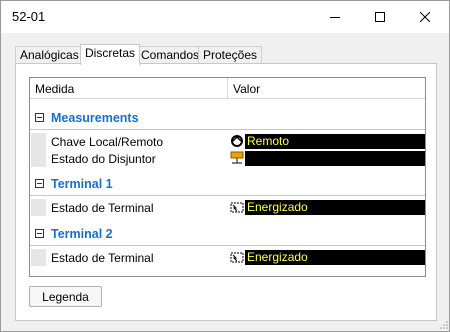  Describe the element at coordinates (49, 55) in the screenshot. I see `tab-analogicas: Analógicas` at that location.